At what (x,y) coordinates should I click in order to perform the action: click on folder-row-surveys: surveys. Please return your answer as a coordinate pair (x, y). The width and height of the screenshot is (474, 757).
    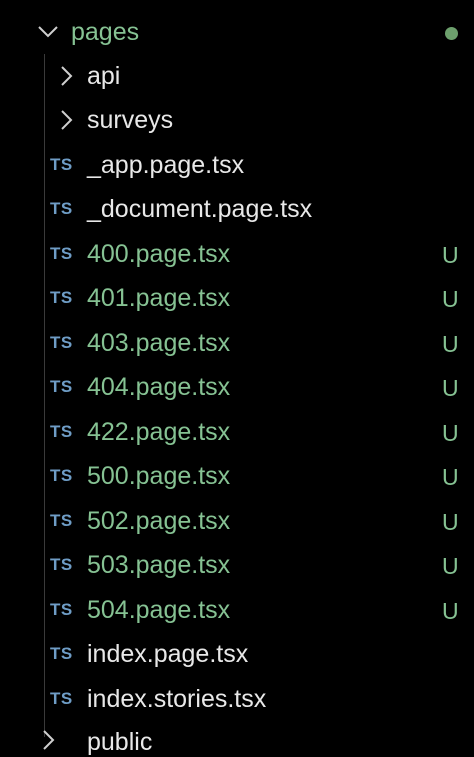
    Looking at the image, I should click on (237, 120).